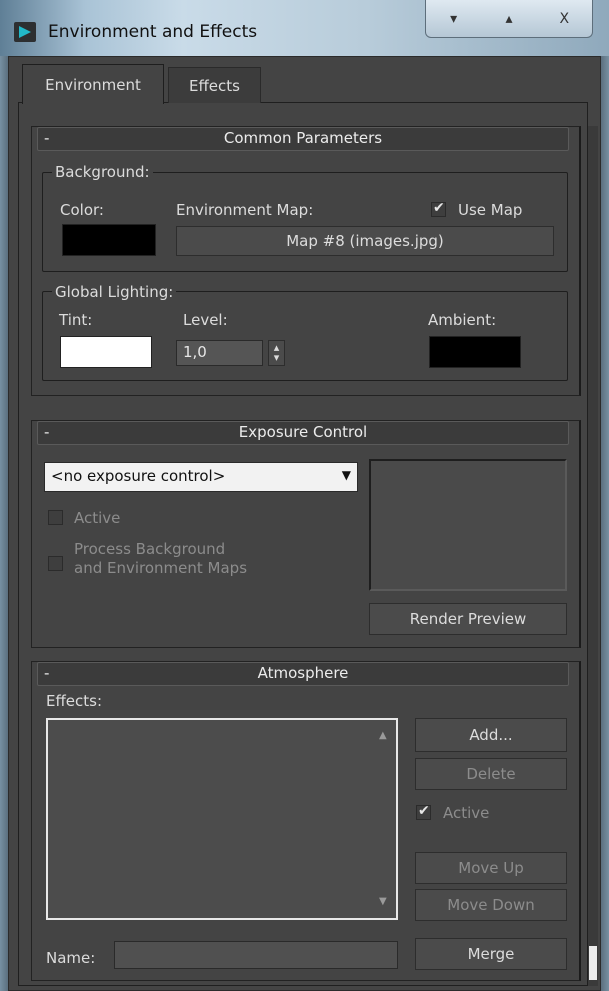 The image size is (609, 991). I want to click on atmosphere-active-checkbox, so click(423, 811).